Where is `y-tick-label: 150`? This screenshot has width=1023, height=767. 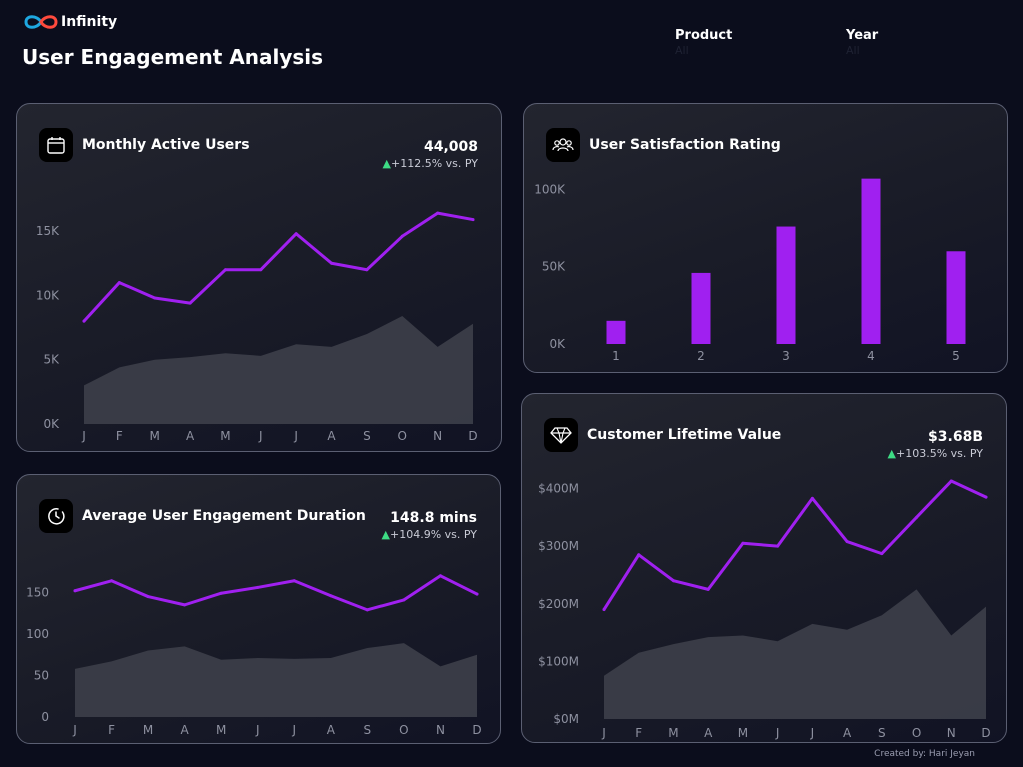 y-tick-label: 150 is located at coordinates (37, 592).